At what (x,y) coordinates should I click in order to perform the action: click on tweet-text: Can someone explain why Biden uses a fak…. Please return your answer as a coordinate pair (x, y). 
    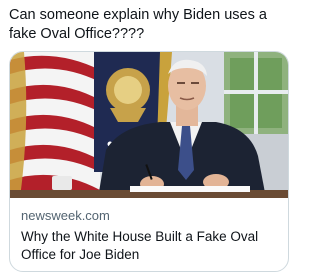
    Looking at the image, I should click on (138, 24).